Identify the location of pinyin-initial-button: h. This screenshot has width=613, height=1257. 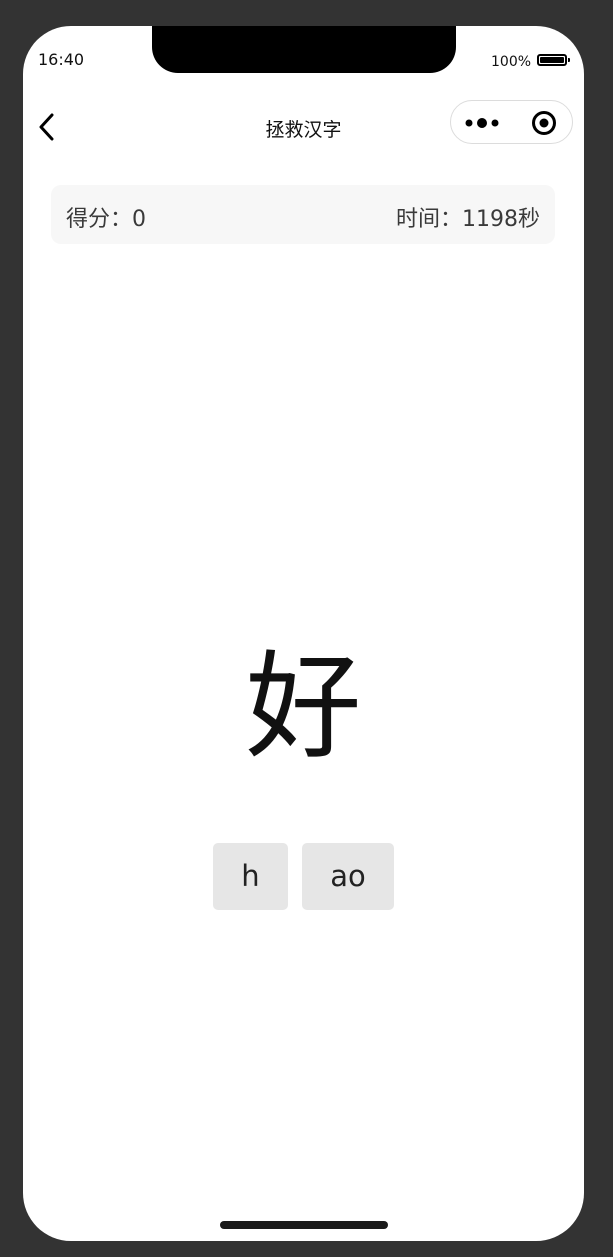
(250, 876).